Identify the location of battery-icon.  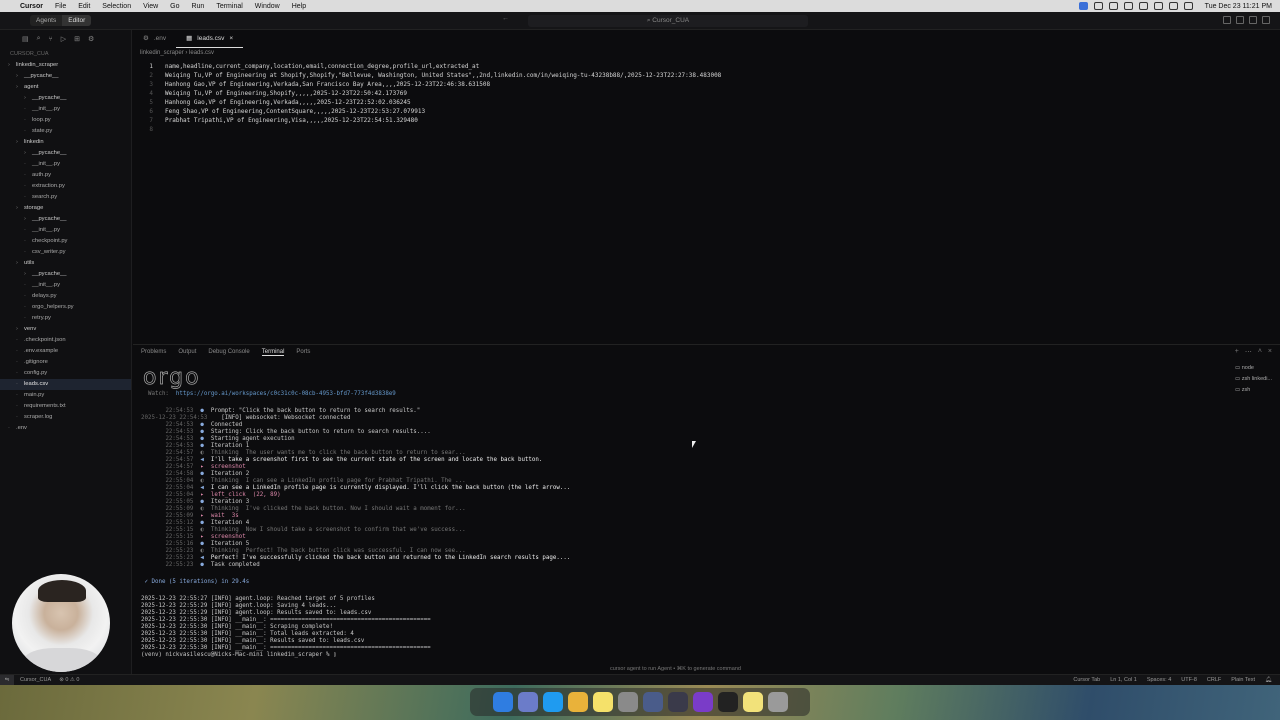
(1143, 6).